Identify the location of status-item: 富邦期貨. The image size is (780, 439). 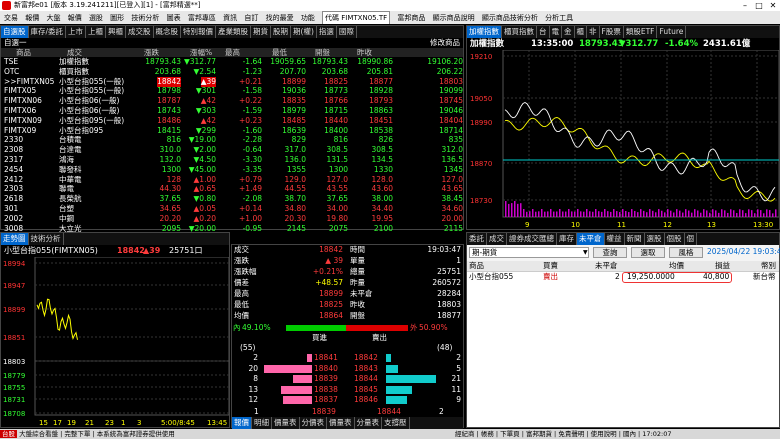
(539, 434).